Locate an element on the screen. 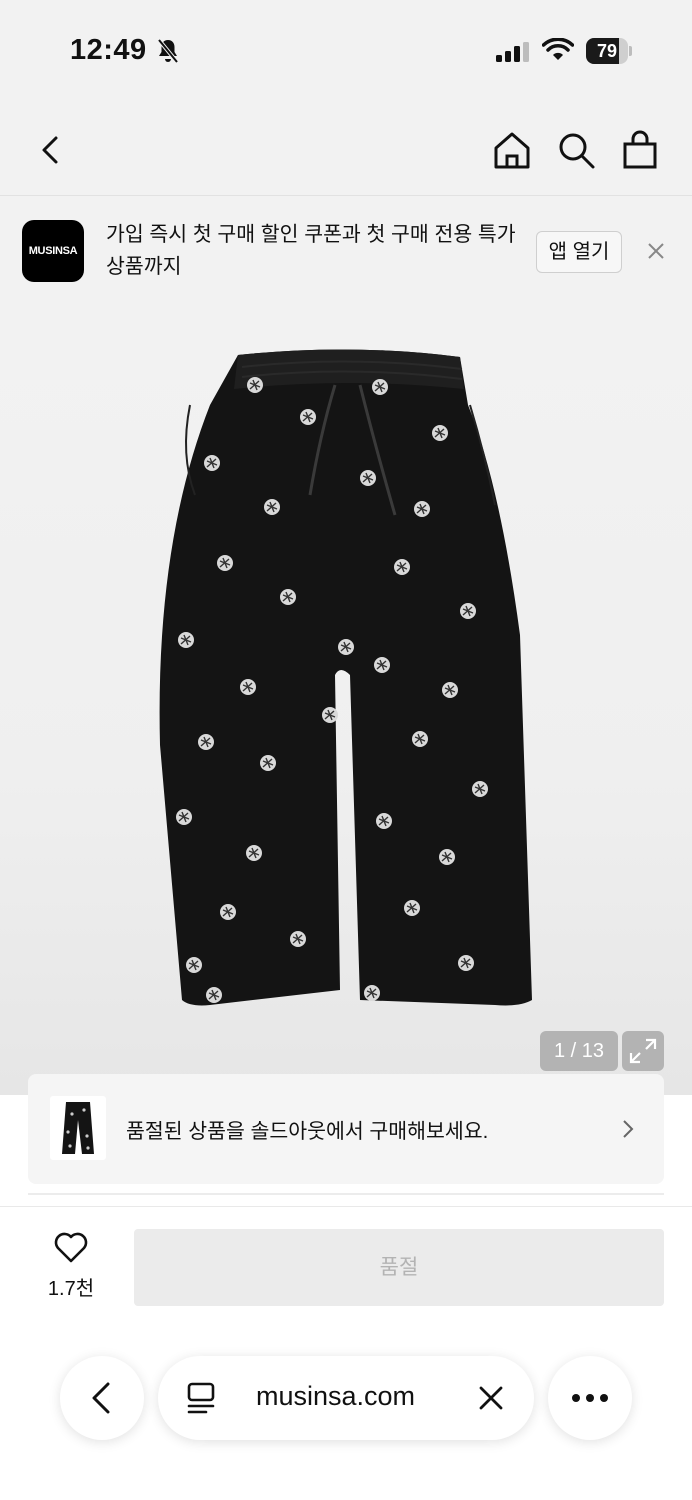 Image resolution: width=692 pixels, height=1500 pixels. status-bar: 12:49 79 is located at coordinates (346, 50).